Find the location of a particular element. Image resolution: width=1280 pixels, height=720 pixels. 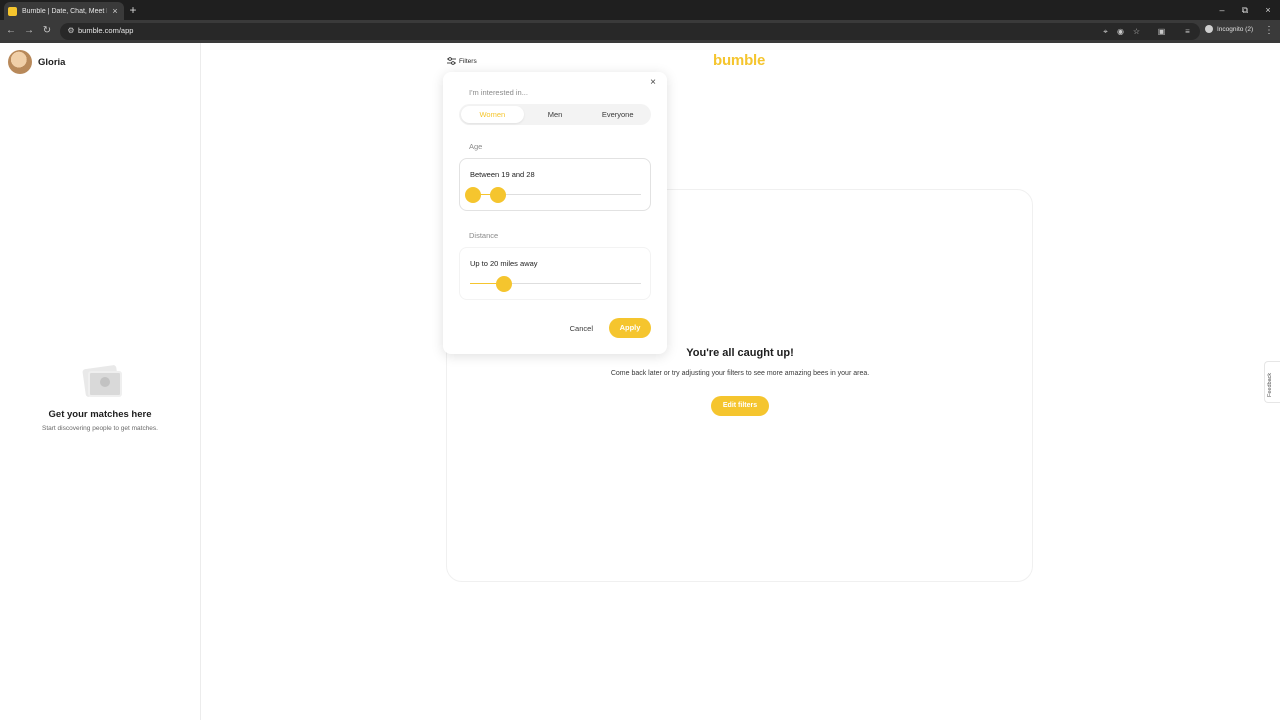

avatar is located at coordinates (20, 62).